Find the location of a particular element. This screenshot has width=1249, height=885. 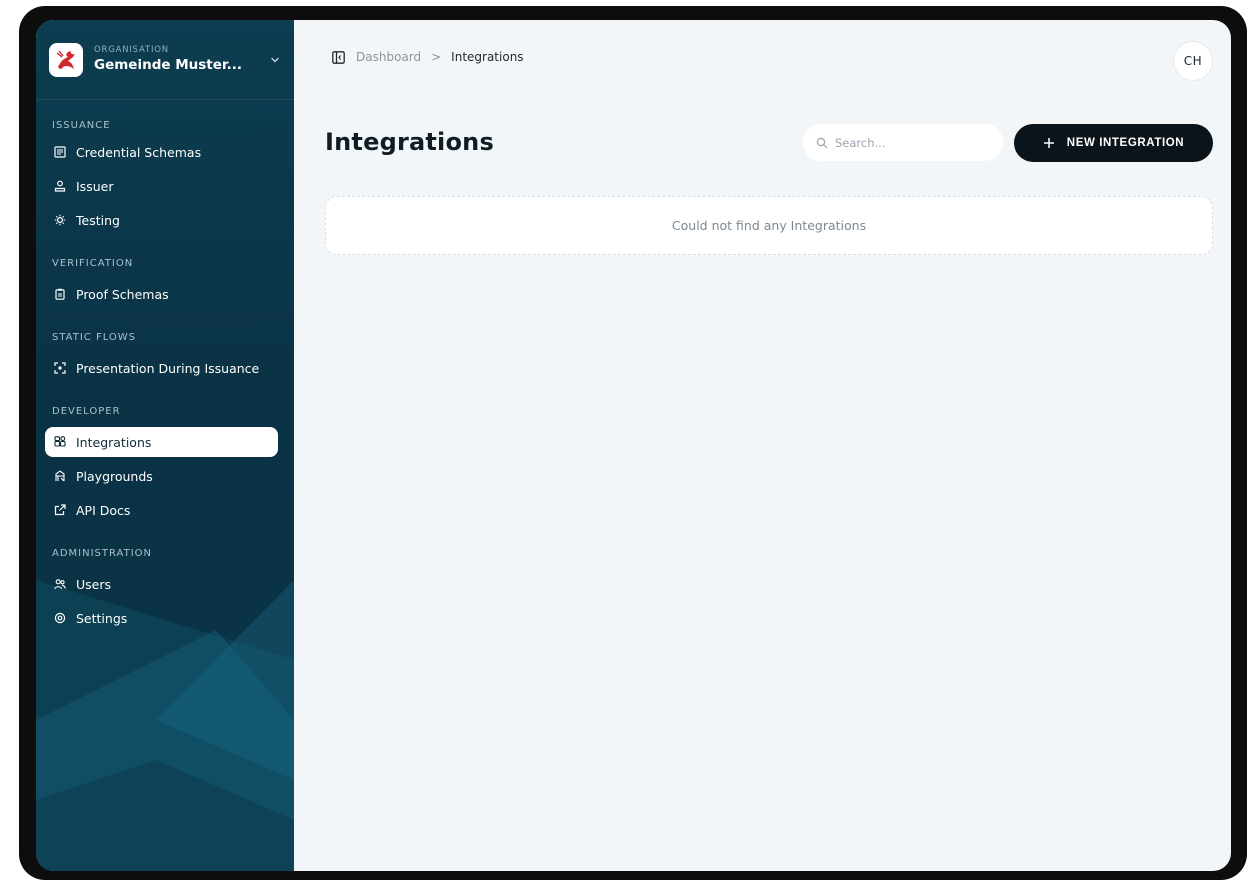

clipboard-icon is located at coordinates (60, 294).